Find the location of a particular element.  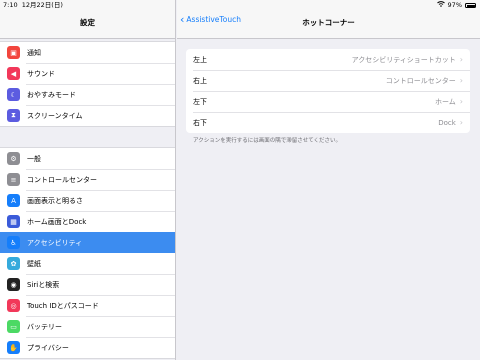

sidebar-group-1: ▣ 通知 ◀ サウンド ☾ おやすみモード ⧗ スクリーンタイム is located at coordinates (87, 84).